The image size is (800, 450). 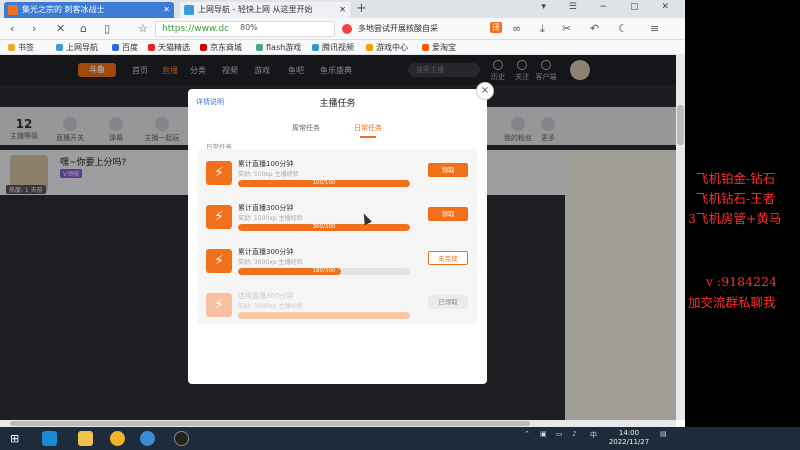 What do you see at coordinates (368, 130) in the screenshot?
I see `tab-daily: 日常任务` at bounding box center [368, 130].